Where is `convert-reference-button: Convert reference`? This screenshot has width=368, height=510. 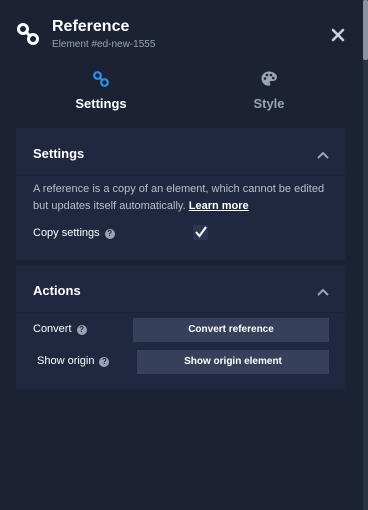
convert-reference-button: Convert reference is located at coordinates (231, 330).